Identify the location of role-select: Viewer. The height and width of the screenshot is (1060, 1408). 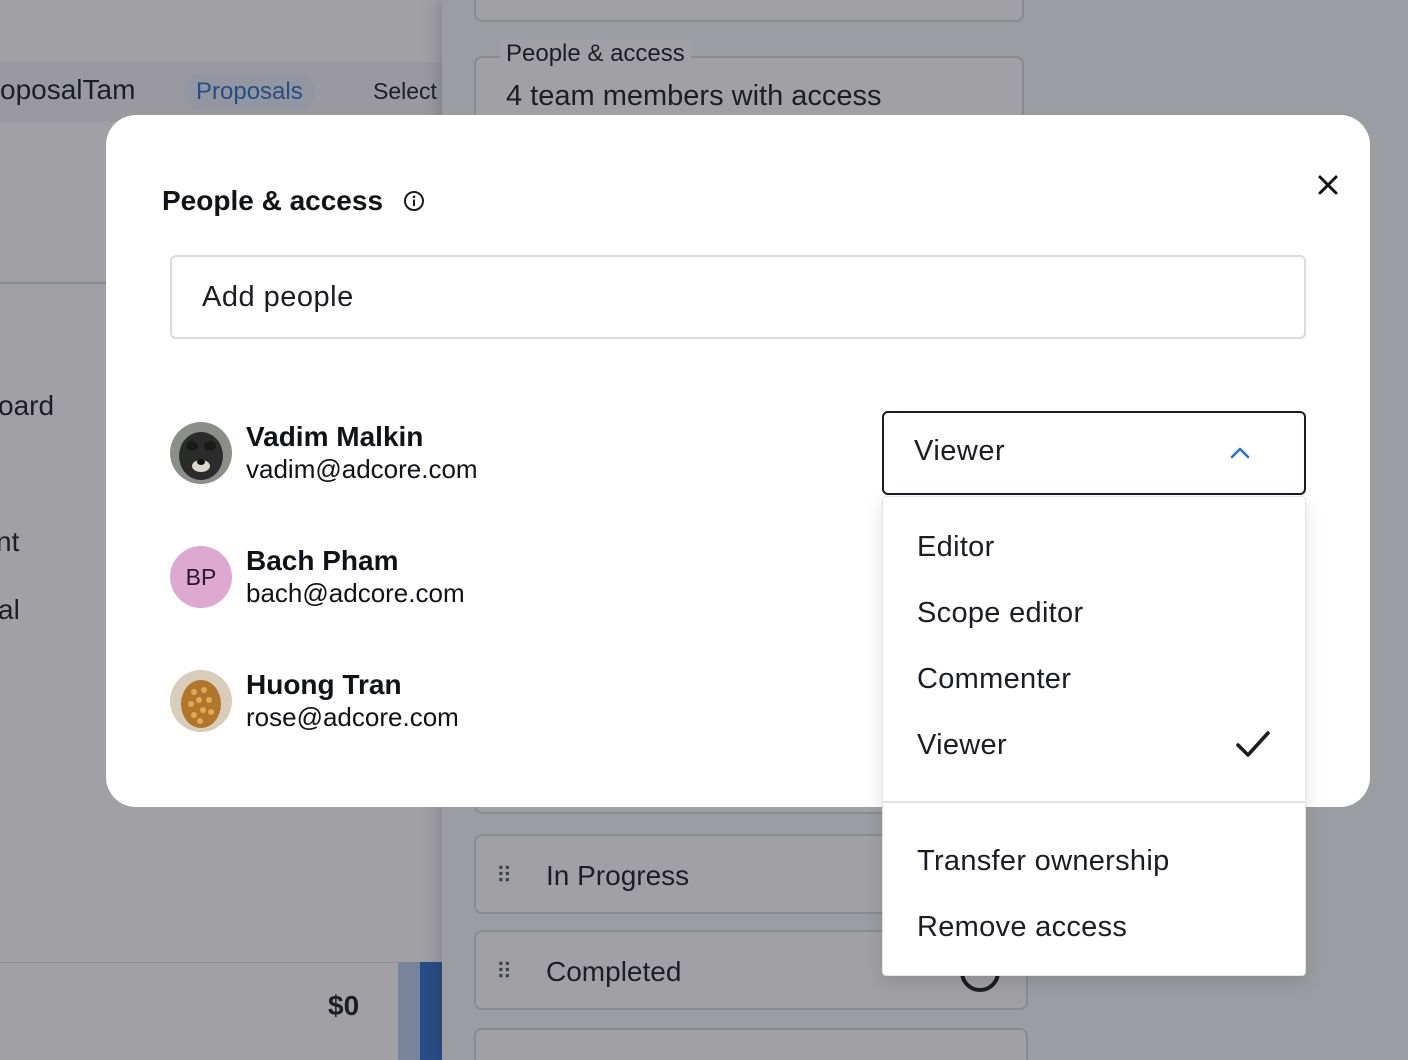
(1094, 453).